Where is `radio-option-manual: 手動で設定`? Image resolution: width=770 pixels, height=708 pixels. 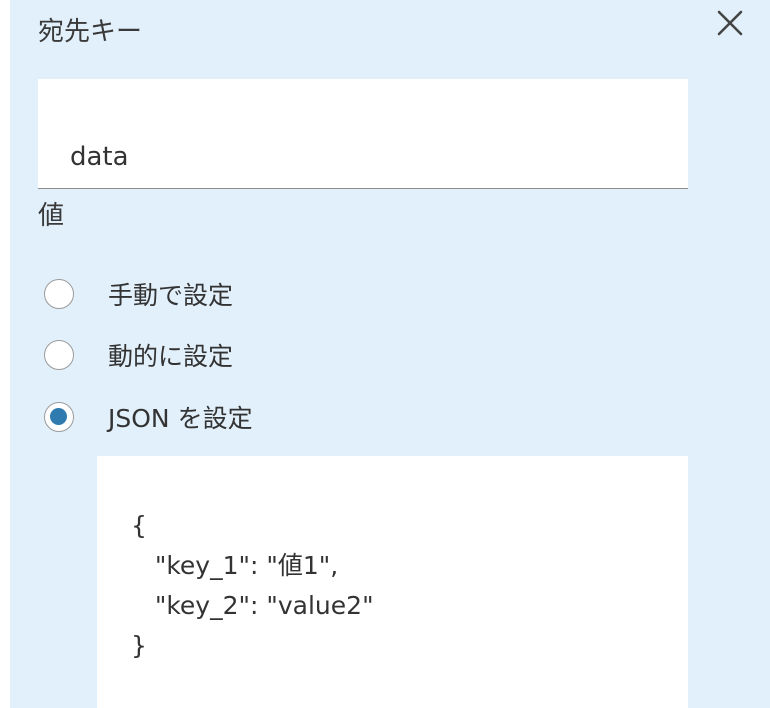 radio-option-manual: 手動で設定 is located at coordinates (138, 294).